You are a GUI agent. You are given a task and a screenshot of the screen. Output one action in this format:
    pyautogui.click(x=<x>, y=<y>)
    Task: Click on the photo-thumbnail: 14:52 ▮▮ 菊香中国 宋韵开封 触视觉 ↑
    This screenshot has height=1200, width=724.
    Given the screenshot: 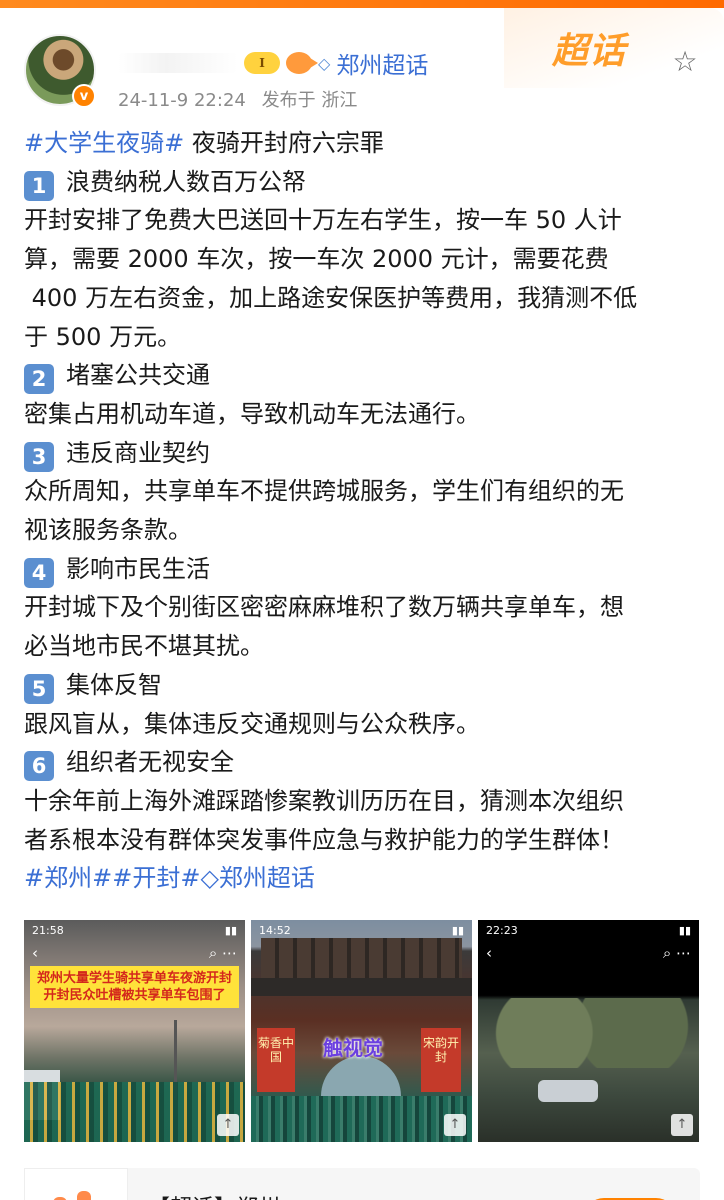 What is the action you would take?
    pyautogui.click(x=361, y=1031)
    